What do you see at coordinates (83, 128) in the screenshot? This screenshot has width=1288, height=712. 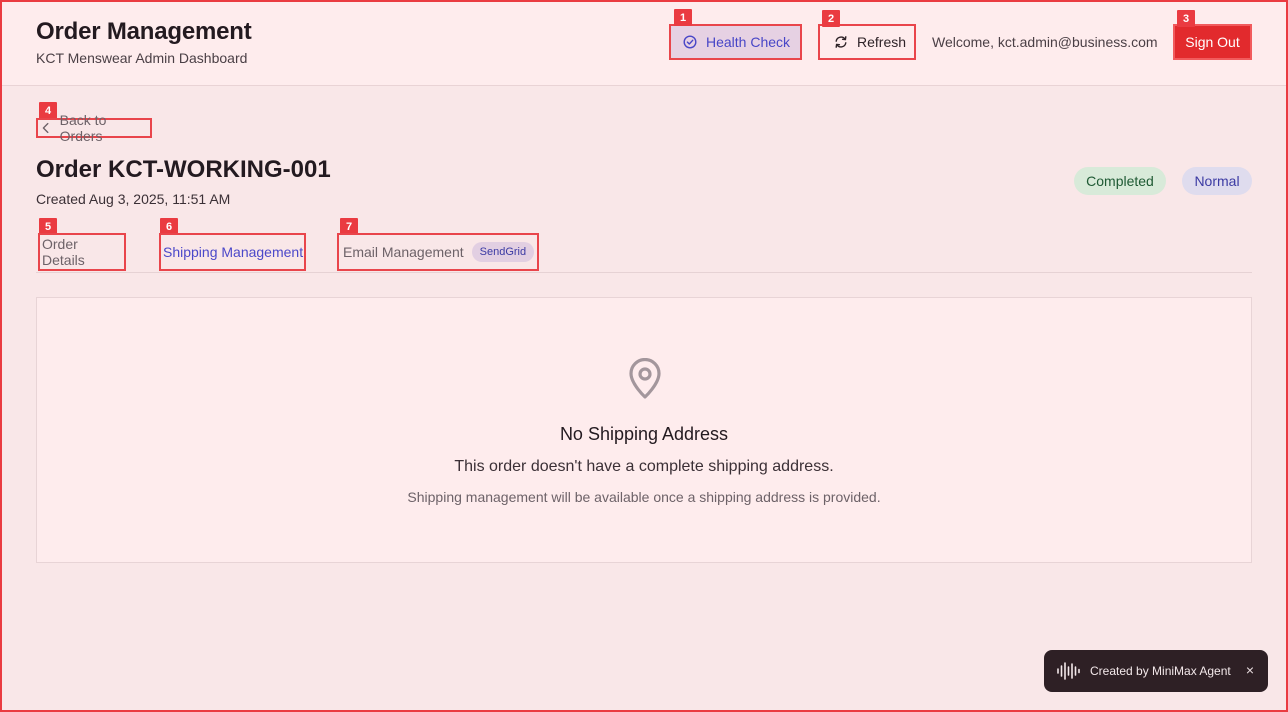 I see `back-to-orders-label: Back to Orders` at bounding box center [83, 128].